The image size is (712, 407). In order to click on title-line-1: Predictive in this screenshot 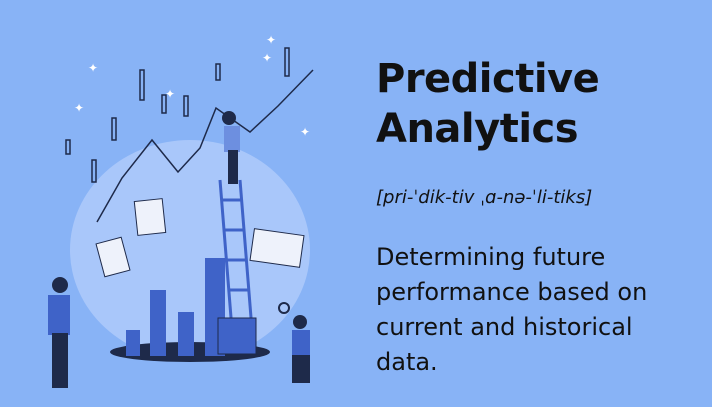, I will do `click(488, 79)`.